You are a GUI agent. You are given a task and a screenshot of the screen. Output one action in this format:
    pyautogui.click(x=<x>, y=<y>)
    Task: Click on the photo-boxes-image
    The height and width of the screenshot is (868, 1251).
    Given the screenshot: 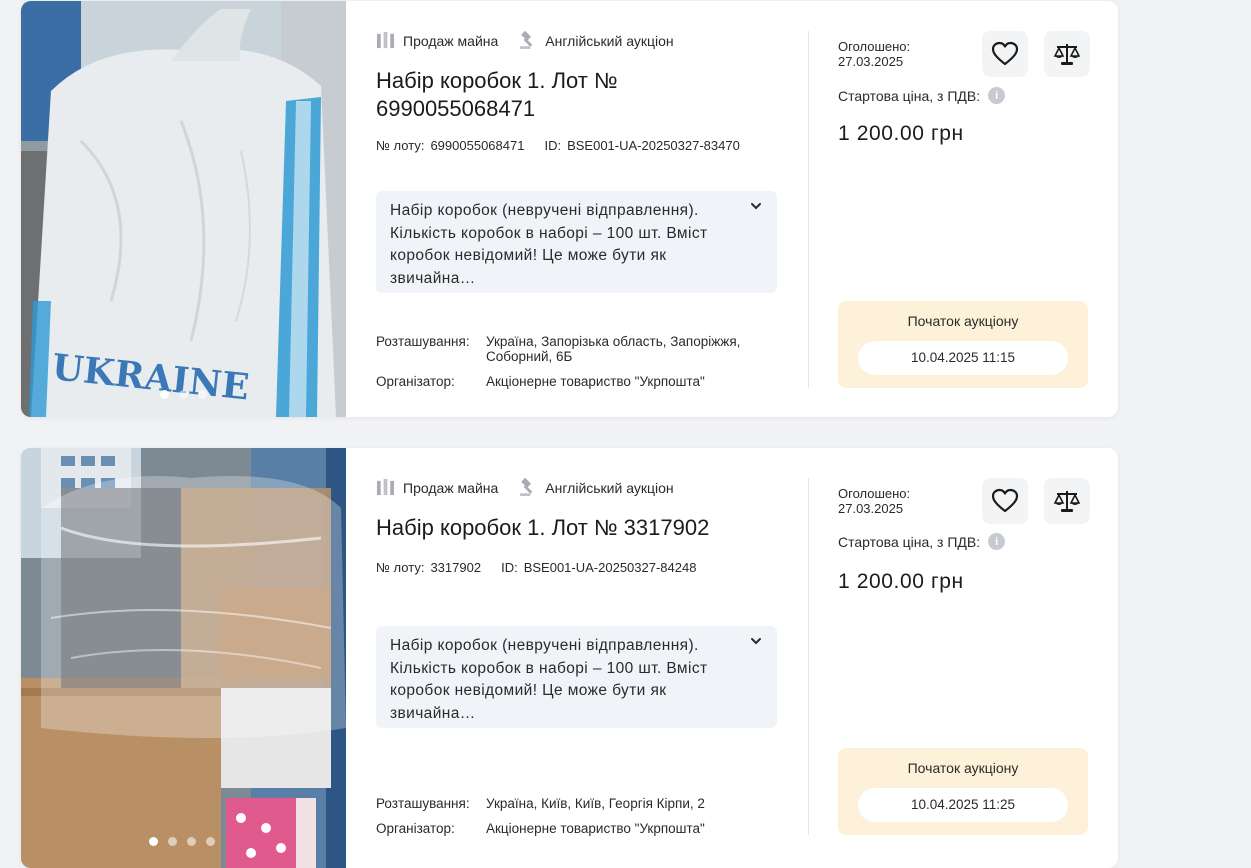 What is the action you would take?
    pyautogui.click(x=183, y=658)
    